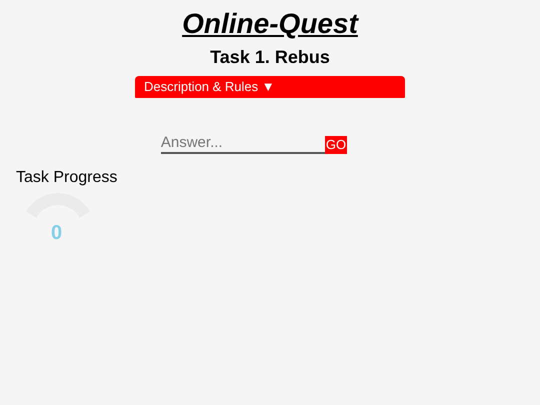  I want to click on task-title: Task 1. Rebus, so click(270, 57).